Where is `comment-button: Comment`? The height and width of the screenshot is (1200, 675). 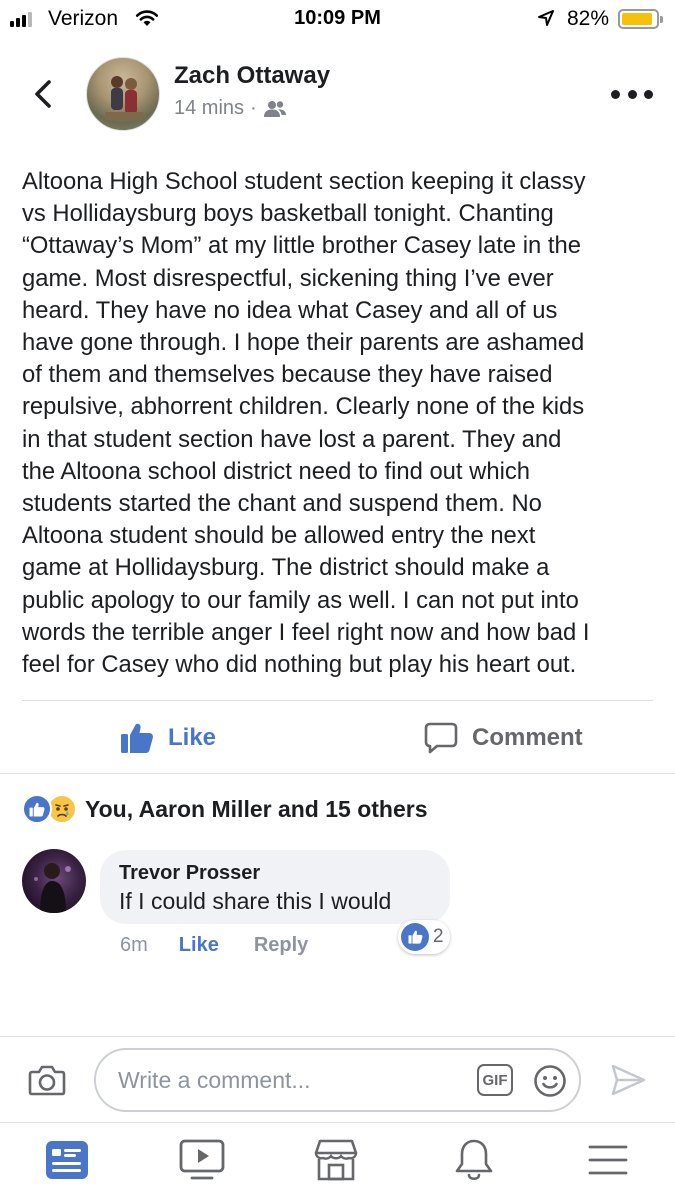 comment-button: Comment is located at coordinates (503, 738).